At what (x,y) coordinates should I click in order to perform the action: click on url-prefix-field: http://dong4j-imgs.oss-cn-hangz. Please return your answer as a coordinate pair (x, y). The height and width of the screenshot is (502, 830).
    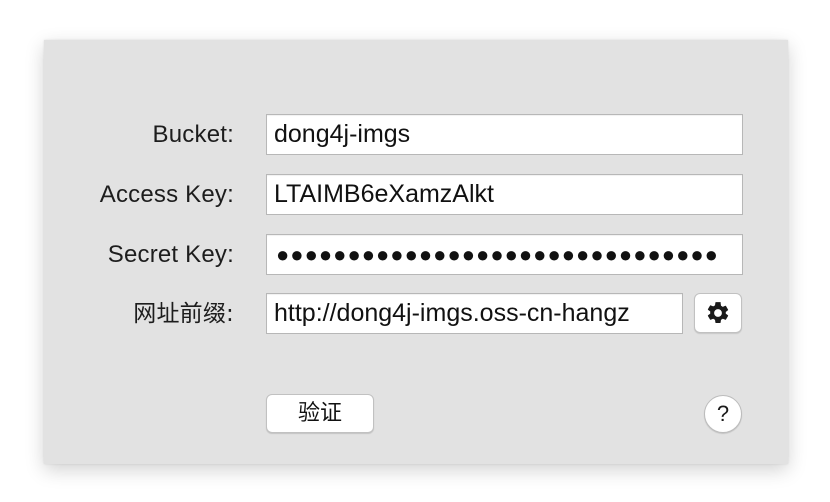
    Looking at the image, I should click on (474, 313).